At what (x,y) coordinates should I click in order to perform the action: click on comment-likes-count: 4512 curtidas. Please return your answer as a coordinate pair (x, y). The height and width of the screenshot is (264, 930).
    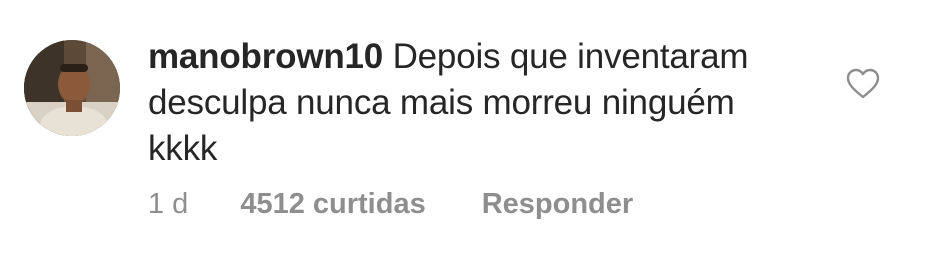
    Looking at the image, I should click on (332, 204).